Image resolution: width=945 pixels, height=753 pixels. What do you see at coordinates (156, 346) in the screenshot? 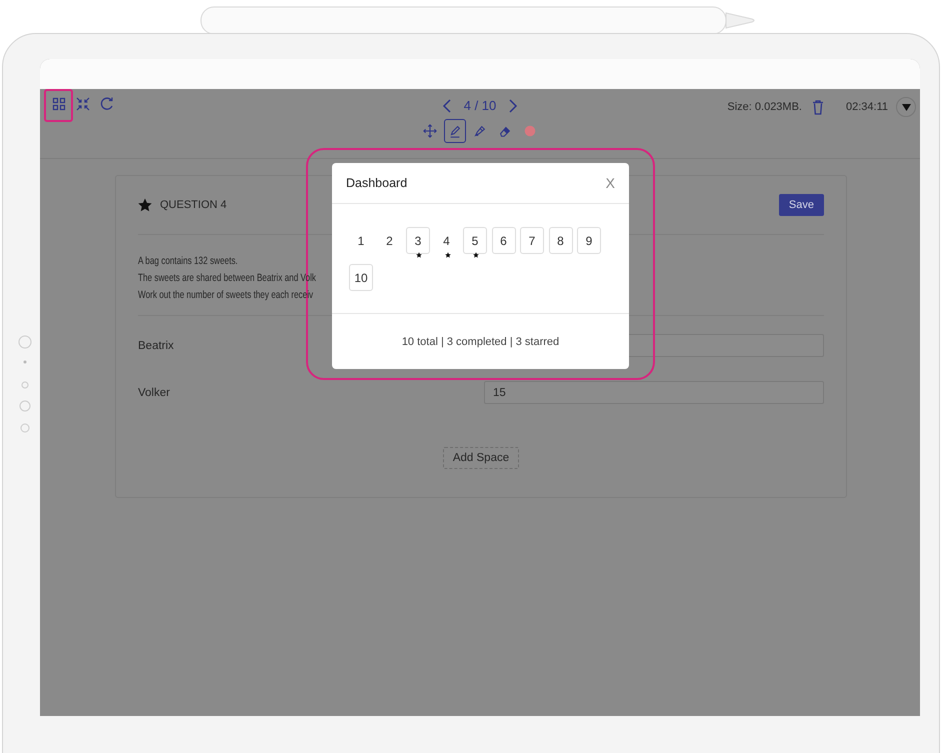
I see `answer-label: Beatrix` at bounding box center [156, 346].